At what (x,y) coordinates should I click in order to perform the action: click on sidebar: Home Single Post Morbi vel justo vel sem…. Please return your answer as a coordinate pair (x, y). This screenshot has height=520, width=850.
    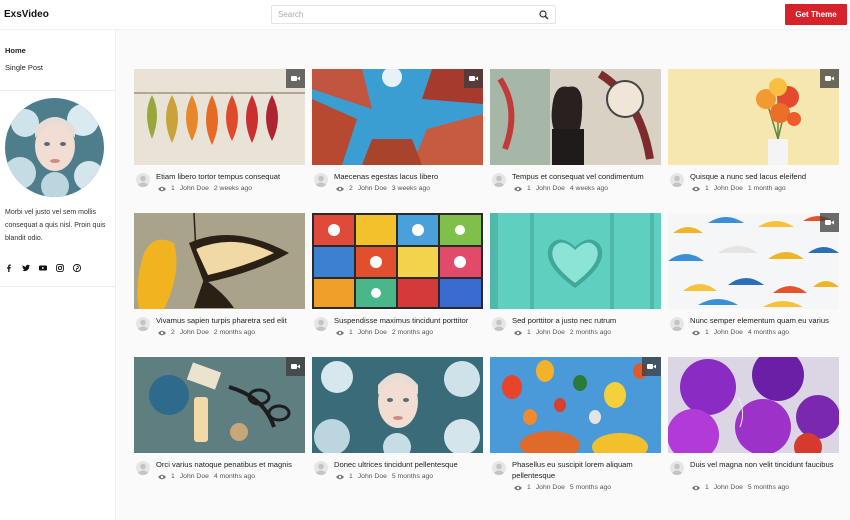
    Looking at the image, I should click on (58, 275).